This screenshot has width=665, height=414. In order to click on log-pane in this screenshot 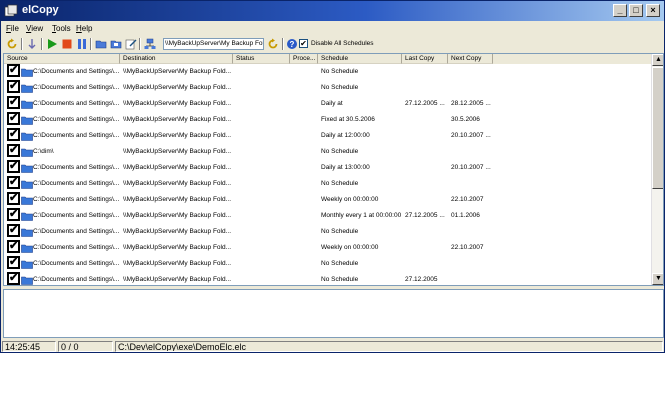, I will do `click(333, 313)`.